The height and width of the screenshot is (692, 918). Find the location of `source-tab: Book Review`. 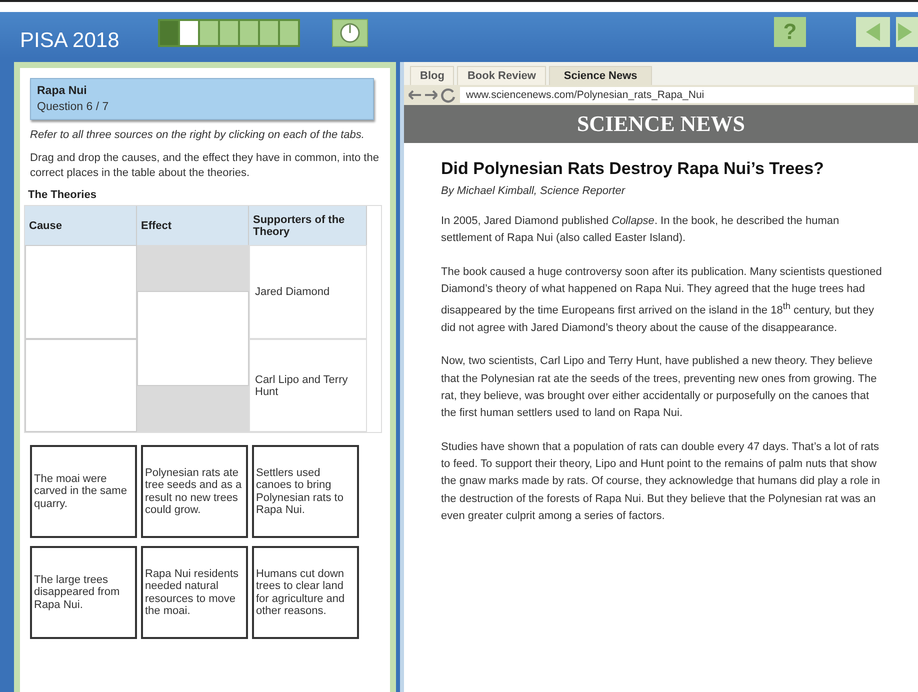

source-tab: Book Review is located at coordinates (501, 75).